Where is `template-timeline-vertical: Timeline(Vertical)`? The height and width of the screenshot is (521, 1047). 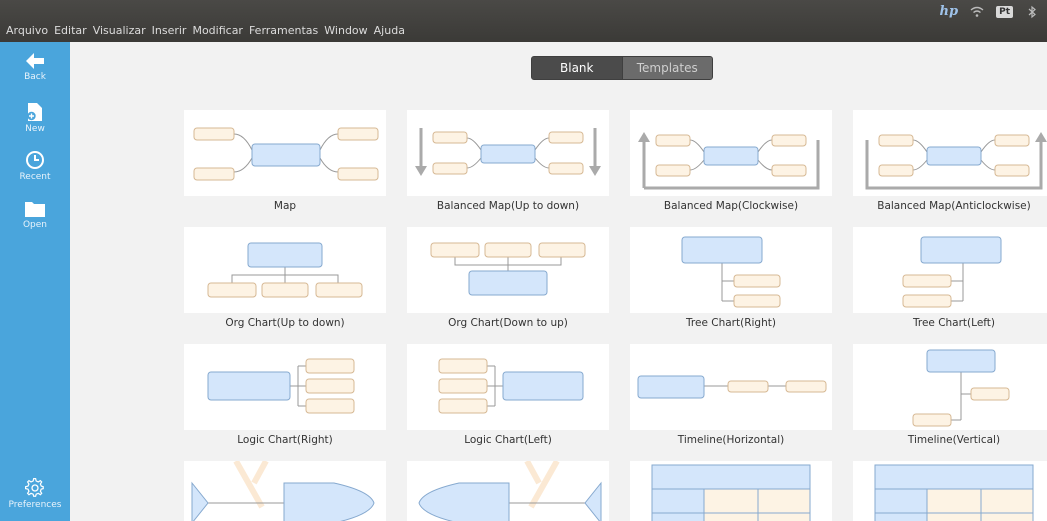 template-timeline-vertical: Timeline(Vertical) is located at coordinates (950, 395).